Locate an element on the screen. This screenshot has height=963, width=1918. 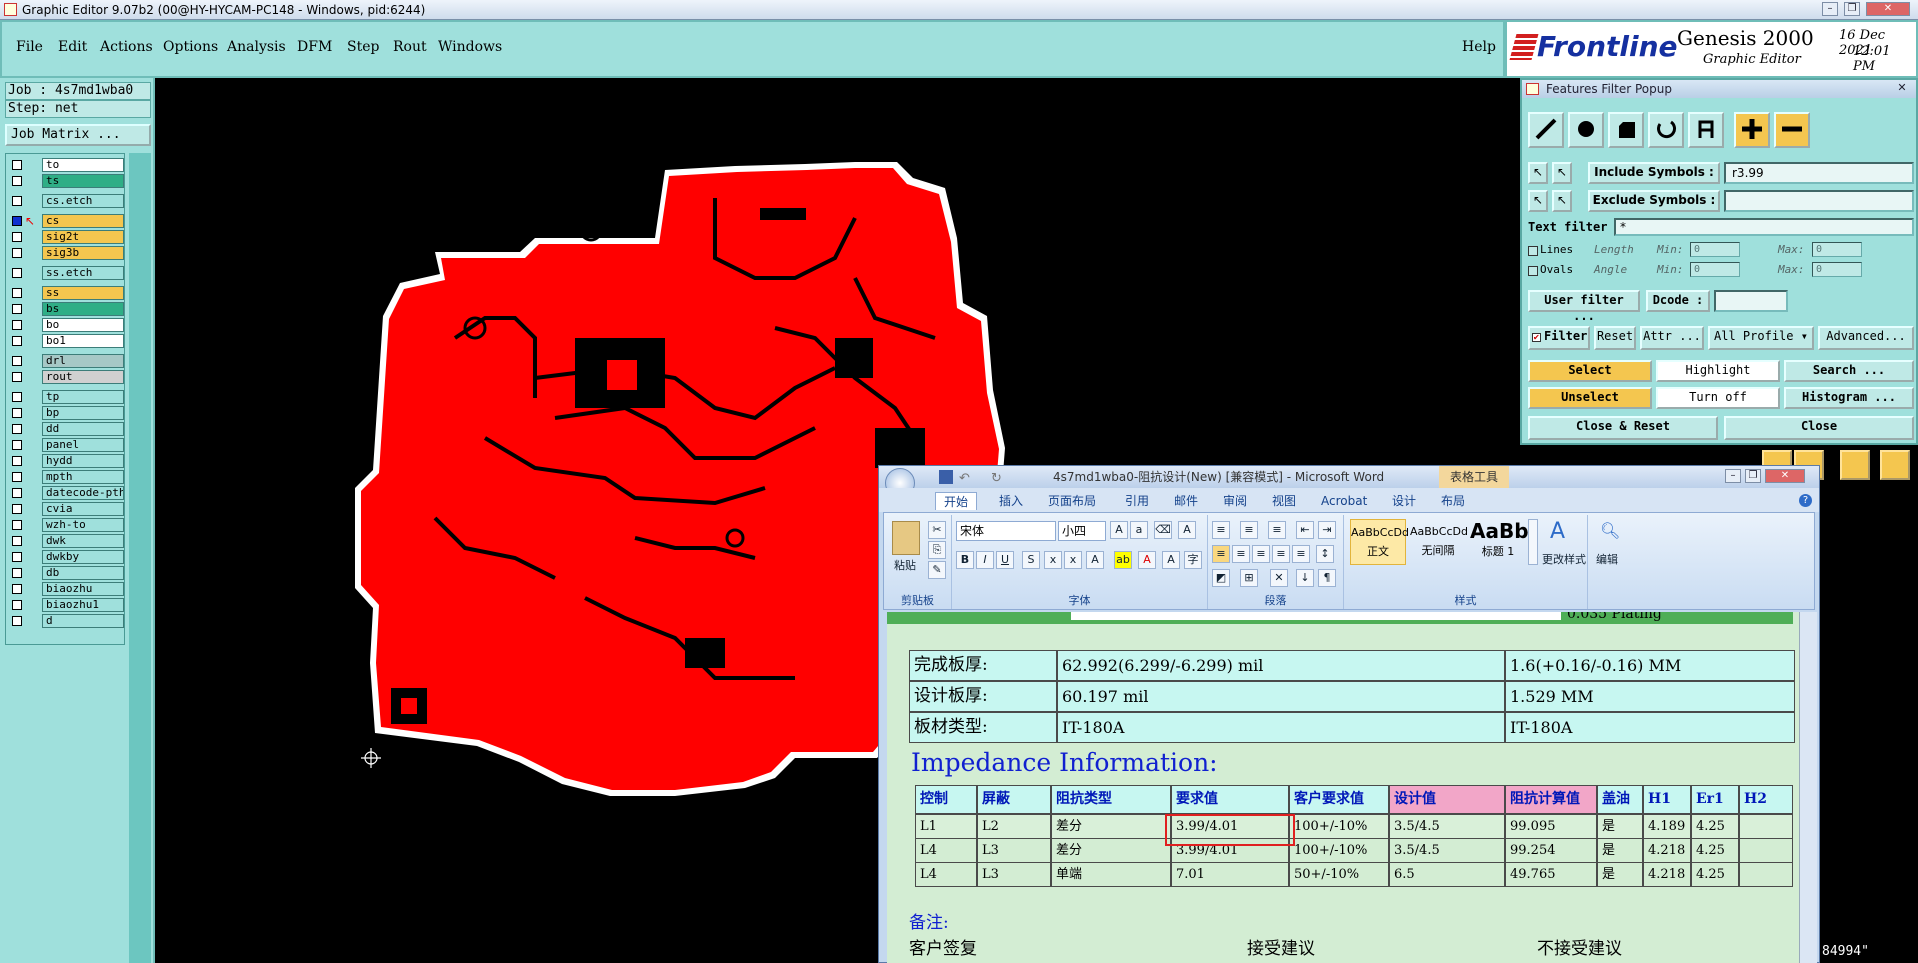
subscript-icon: x is located at coordinates (1053, 560).